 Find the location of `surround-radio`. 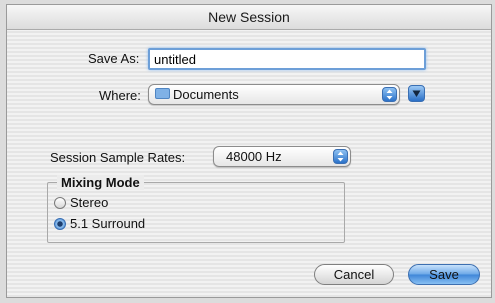

surround-radio is located at coordinates (60, 224).